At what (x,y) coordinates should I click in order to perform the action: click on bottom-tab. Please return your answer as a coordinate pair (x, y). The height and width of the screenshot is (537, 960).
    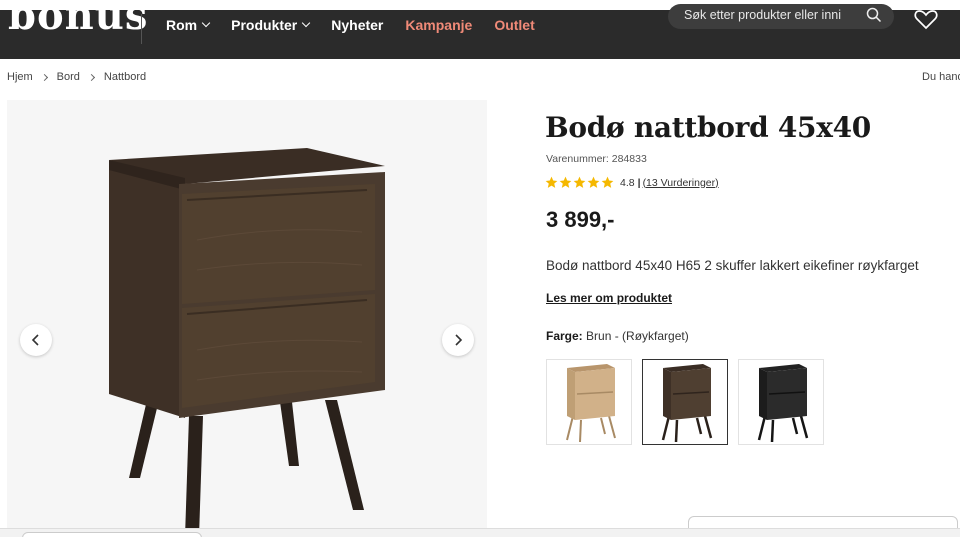
    Looking at the image, I should click on (112, 534).